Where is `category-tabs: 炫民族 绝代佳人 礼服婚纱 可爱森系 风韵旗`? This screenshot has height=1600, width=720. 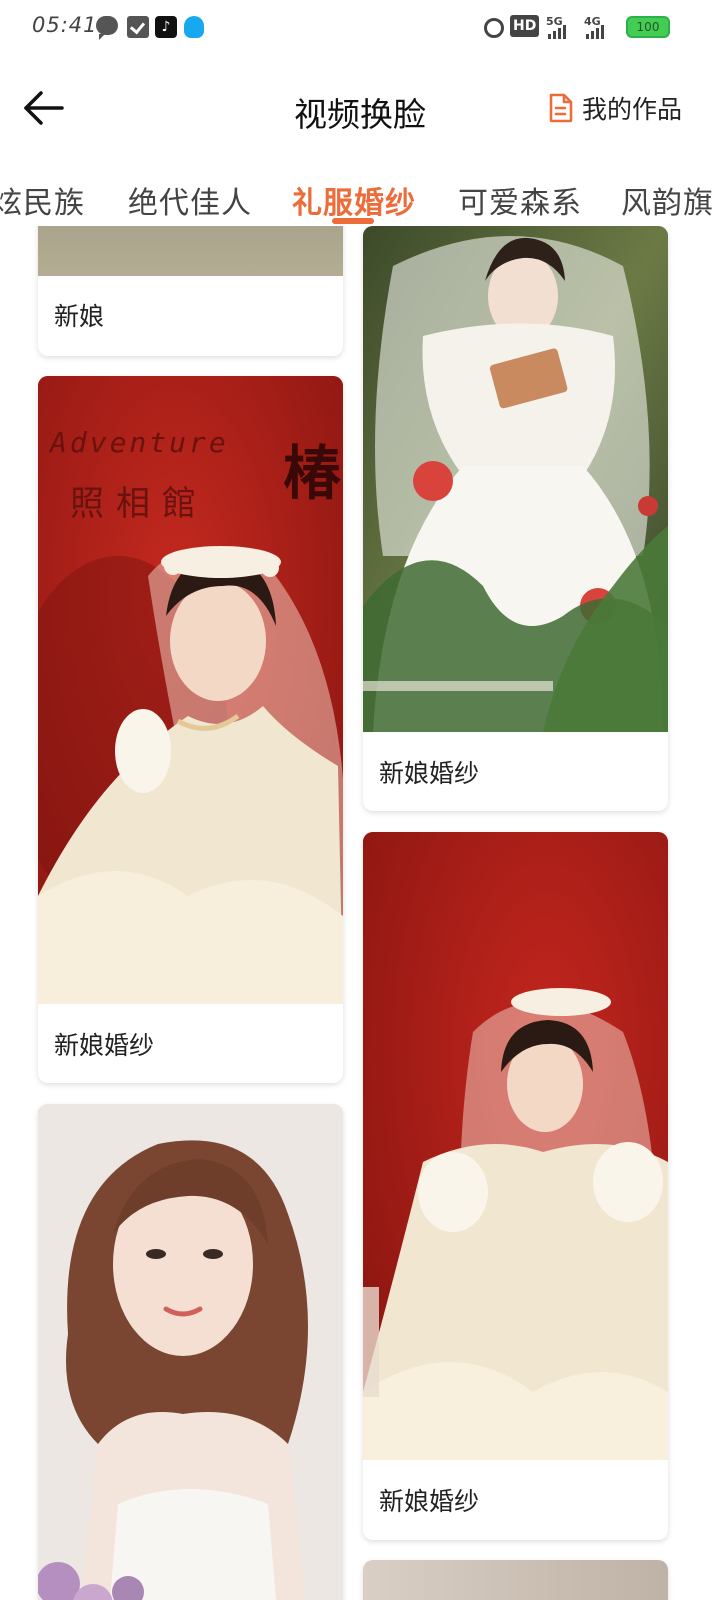 category-tabs: 炫民族 绝代佳人 礼服婚纱 可爱森系 风韵旗 is located at coordinates (360, 198).